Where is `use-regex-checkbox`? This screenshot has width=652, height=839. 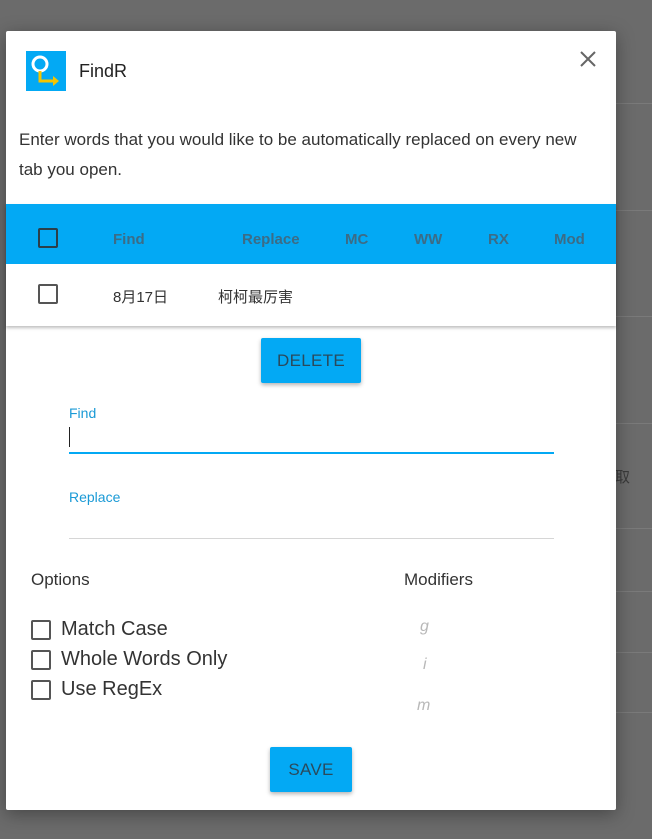 use-regex-checkbox is located at coordinates (41, 690).